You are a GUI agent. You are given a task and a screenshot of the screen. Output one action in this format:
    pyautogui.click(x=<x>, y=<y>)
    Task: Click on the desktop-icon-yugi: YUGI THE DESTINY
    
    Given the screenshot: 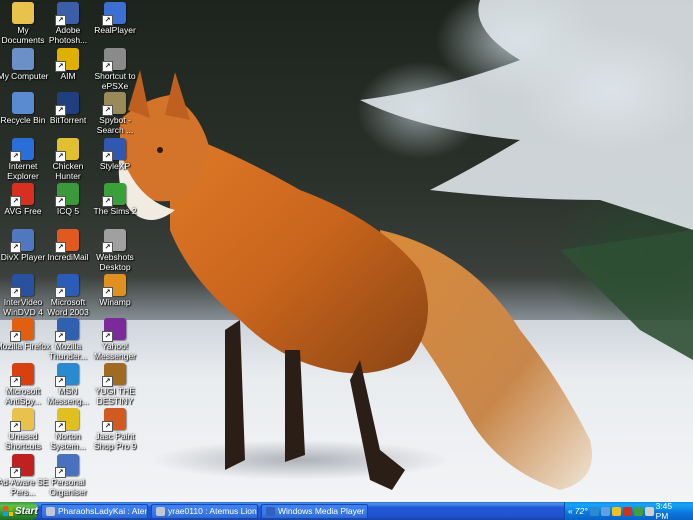 What is the action you would take?
    pyautogui.click(x=115, y=384)
    